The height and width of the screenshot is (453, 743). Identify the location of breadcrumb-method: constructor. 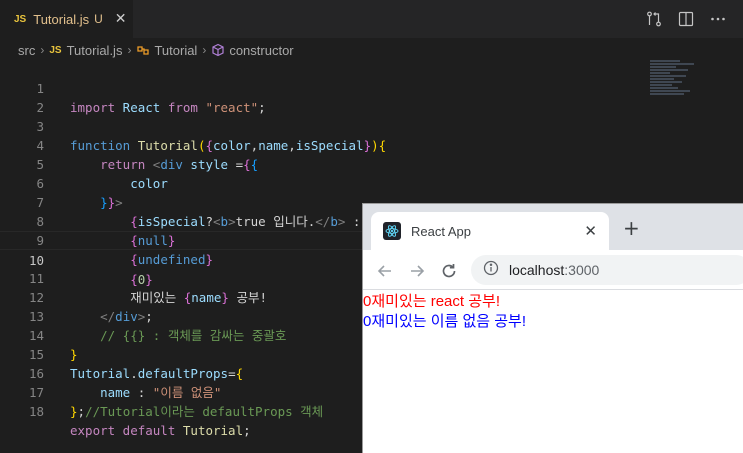
(261, 50).